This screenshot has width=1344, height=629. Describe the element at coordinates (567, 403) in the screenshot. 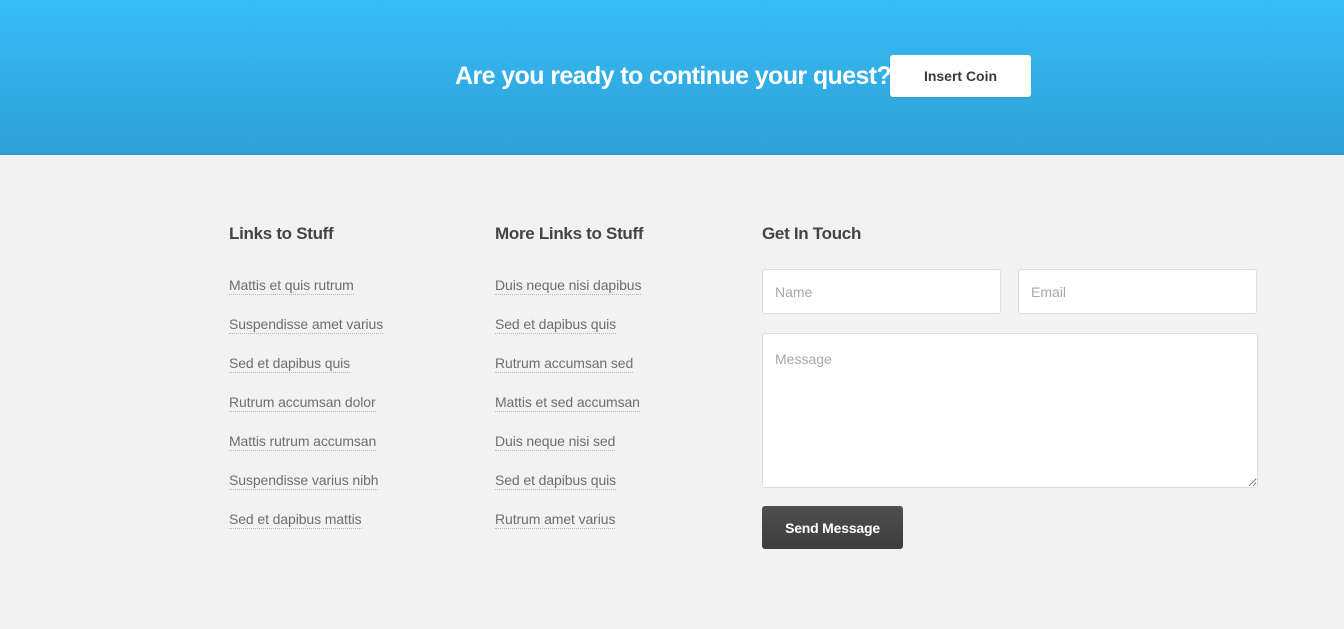

I see `footer-link: Mattis et sed accumsan` at that location.